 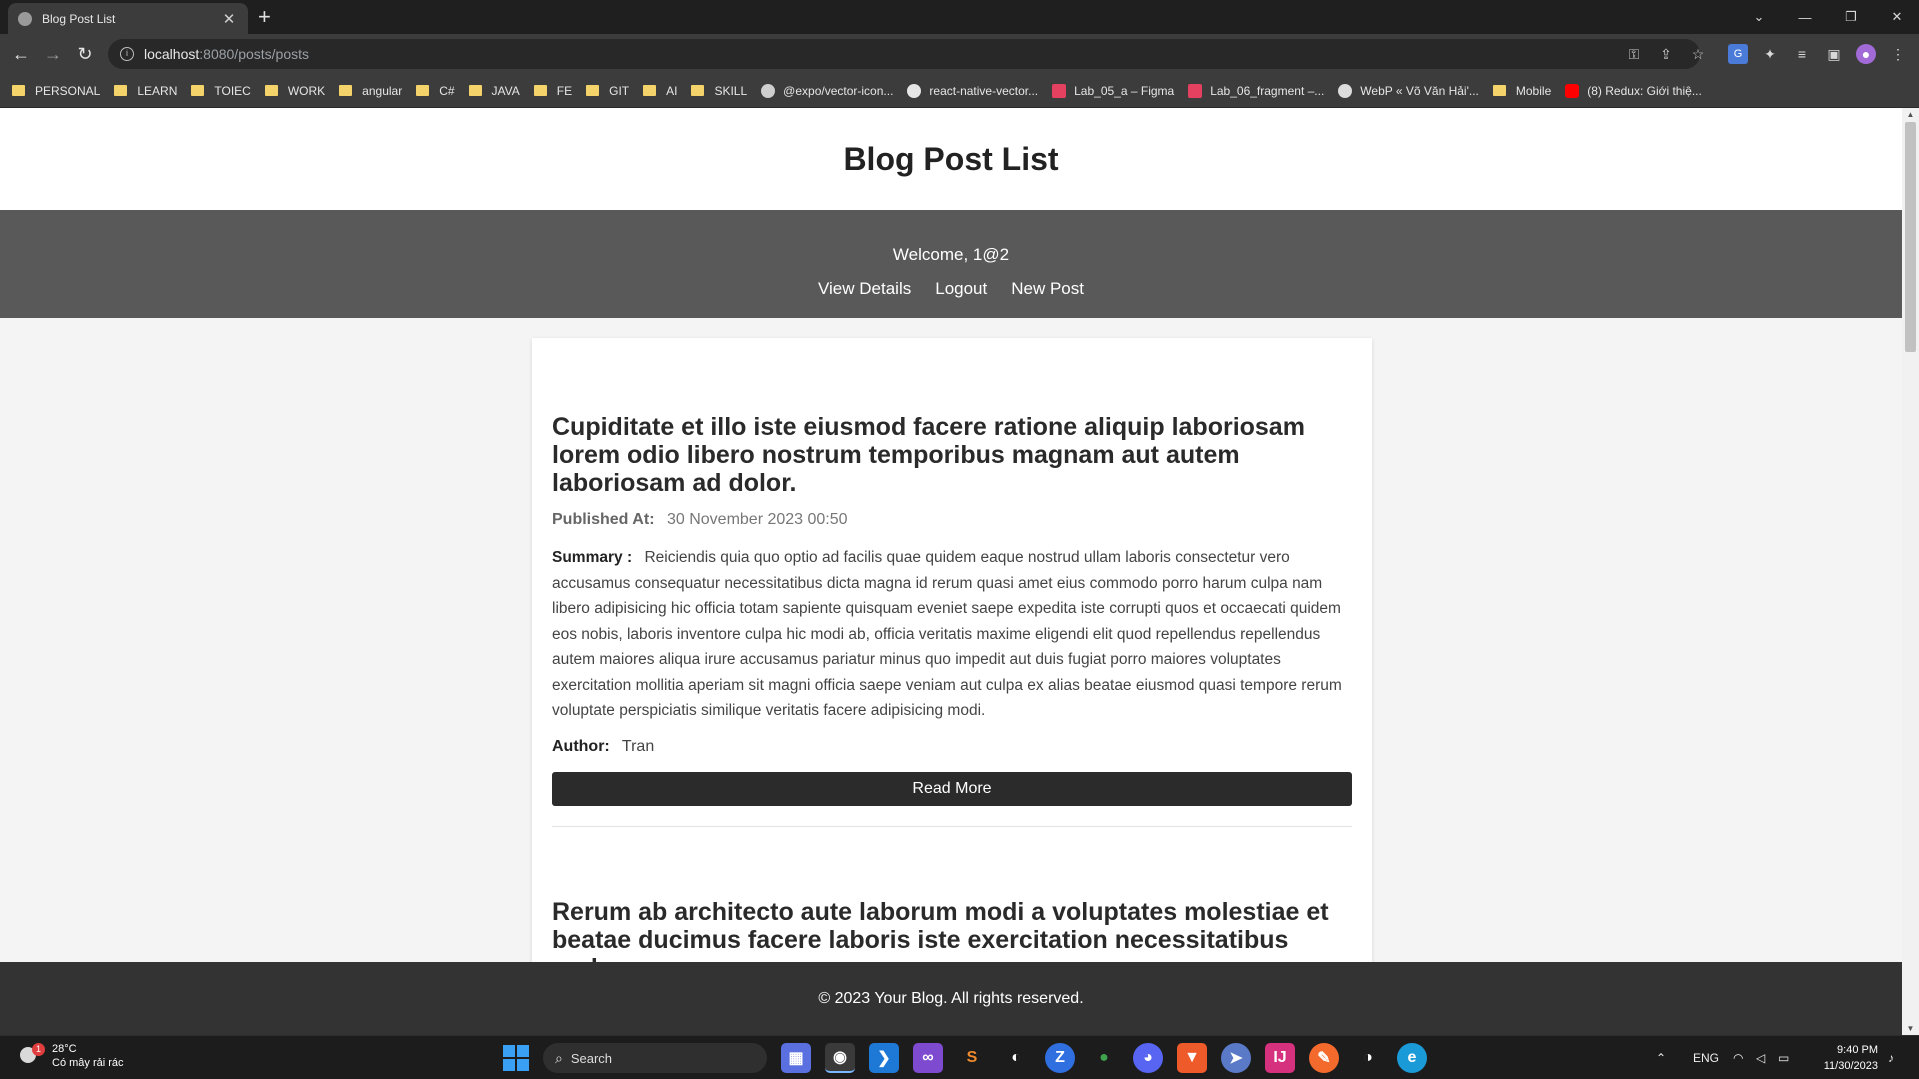 What do you see at coordinates (1572, 90) in the screenshot?
I see `youtube-icon` at bounding box center [1572, 90].